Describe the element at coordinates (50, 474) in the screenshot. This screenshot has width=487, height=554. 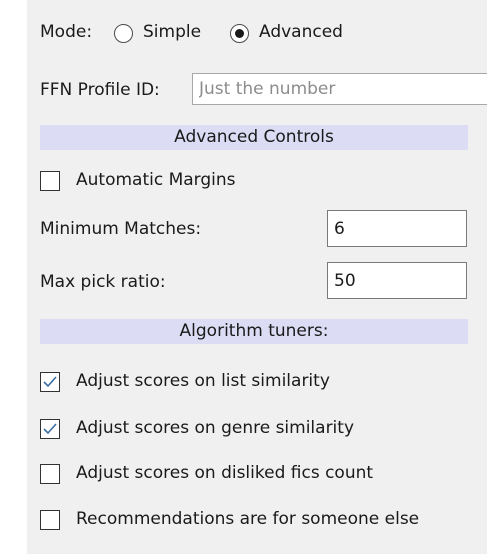
I see `disliked-fics-checkbox` at that location.